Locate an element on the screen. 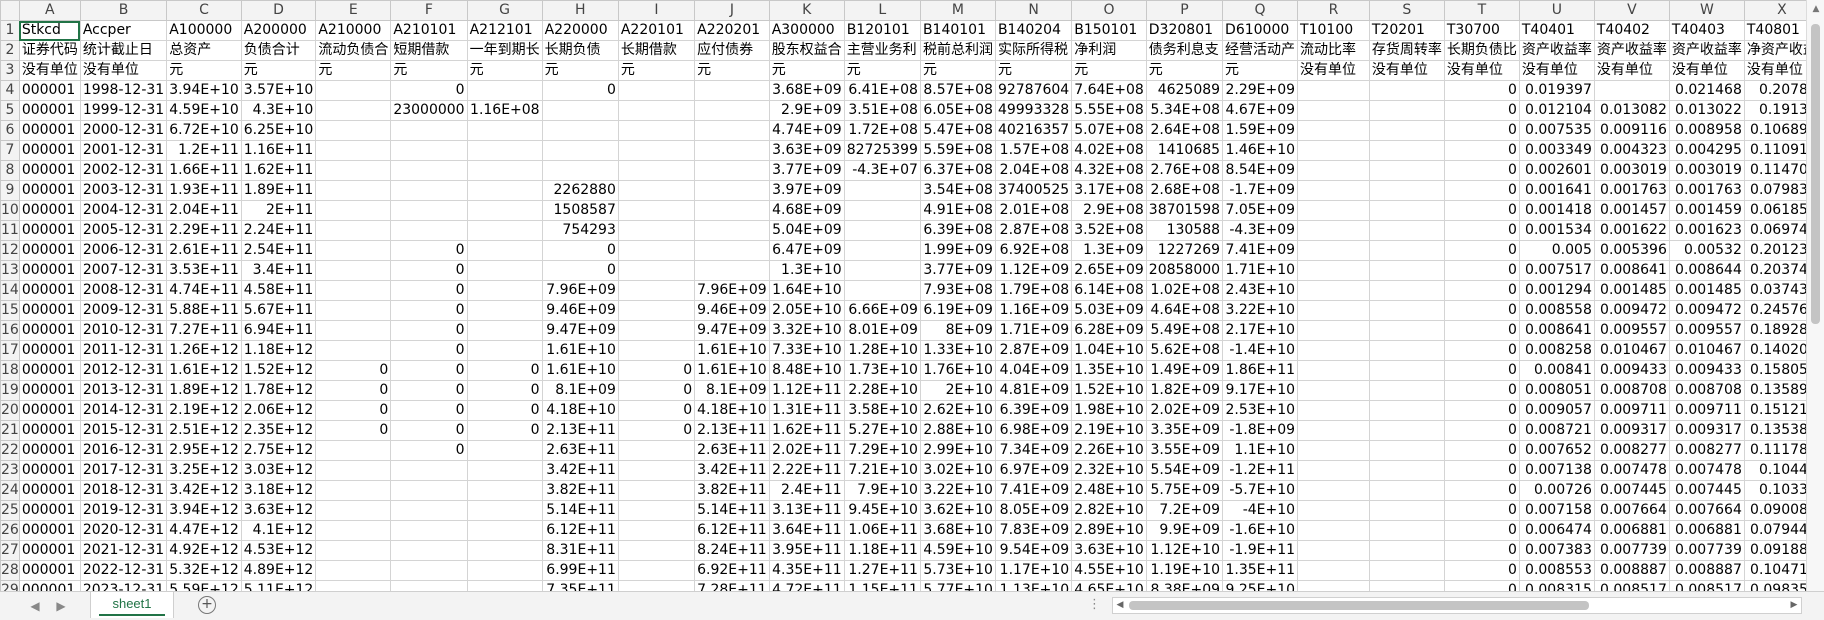 The height and width of the screenshot is (620, 1824). cell: 2.54E+11 is located at coordinates (278, 250).